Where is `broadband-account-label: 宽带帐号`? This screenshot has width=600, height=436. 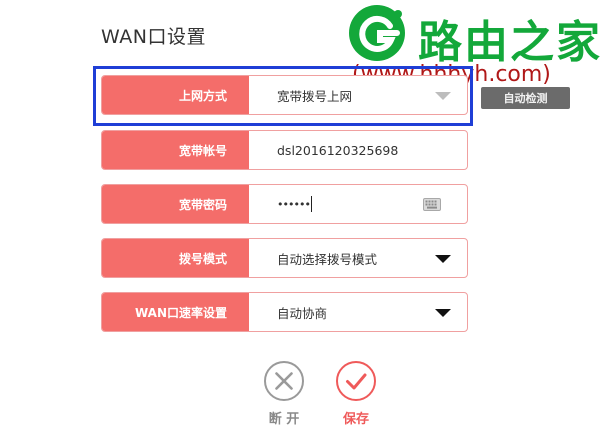 broadband-account-label: 宽带帐号 is located at coordinates (175, 150).